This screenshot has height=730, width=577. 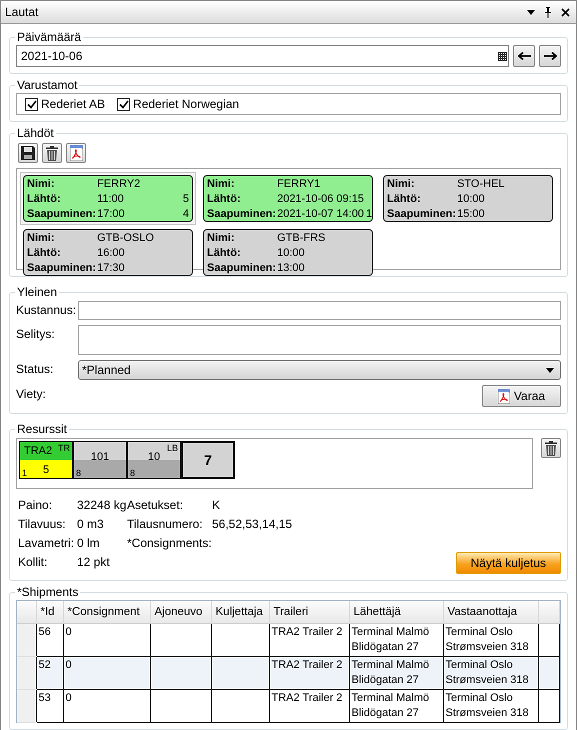 What do you see at coordinates (33, 561) in the screenshot?
I see `detail-label: Kollit:` at bounding box center [33, 561].